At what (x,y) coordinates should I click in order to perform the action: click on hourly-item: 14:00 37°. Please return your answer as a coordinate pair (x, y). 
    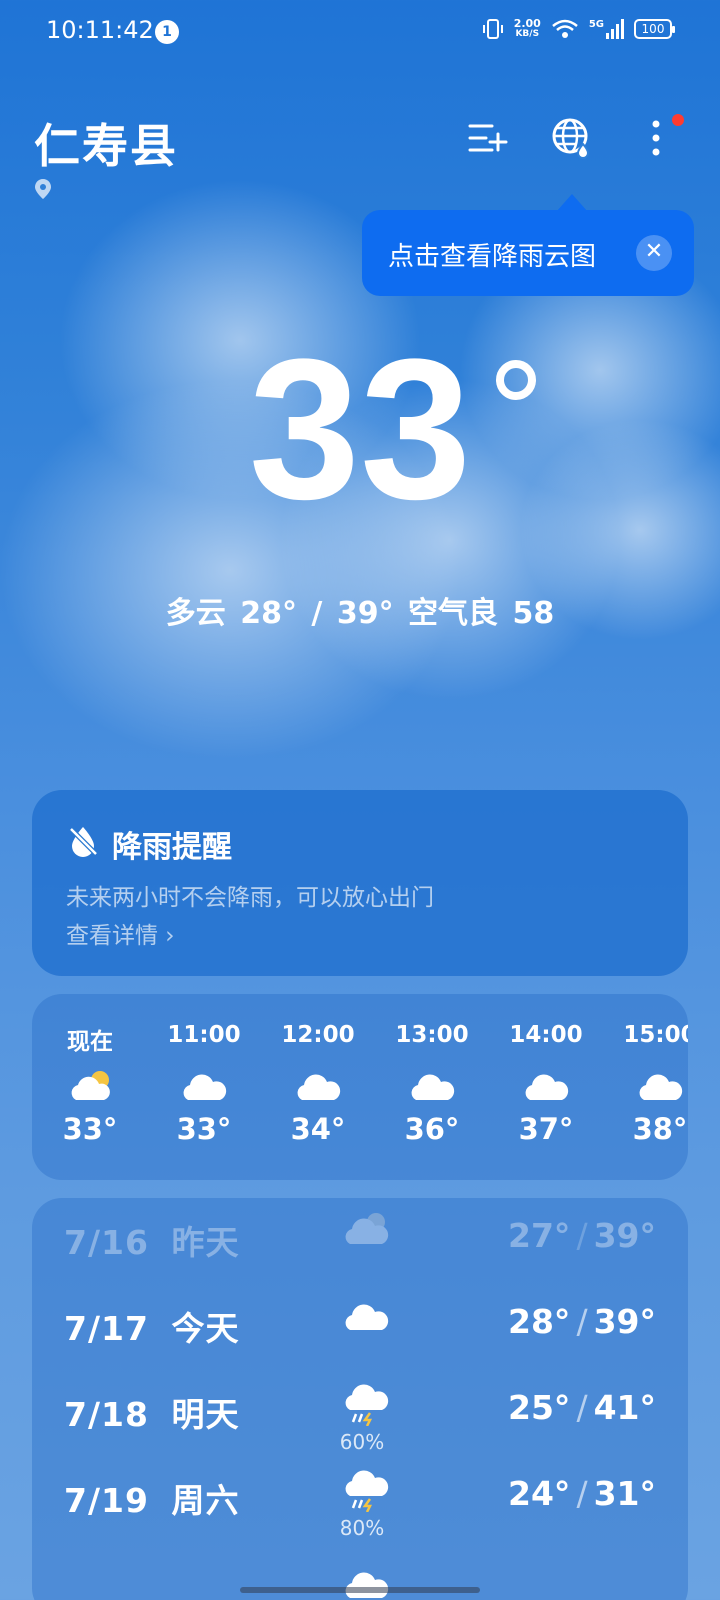
    Looking at the image, I should click on (546, 1084).